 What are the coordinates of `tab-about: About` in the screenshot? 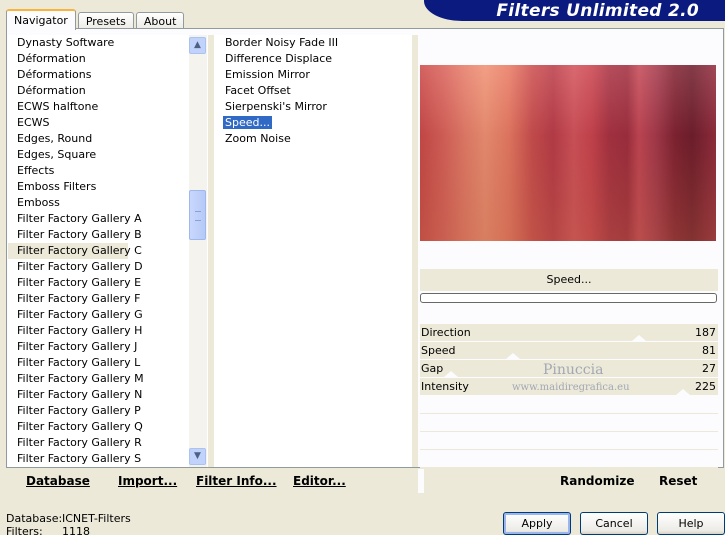 It's located at (160, 20).